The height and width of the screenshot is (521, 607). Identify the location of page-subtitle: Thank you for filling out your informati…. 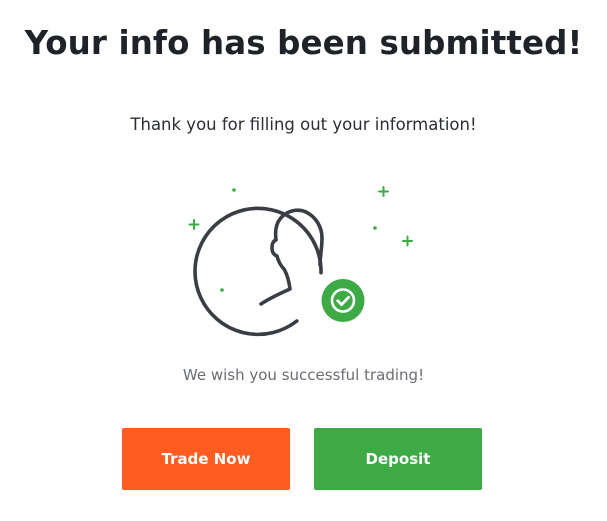
(303, 124).